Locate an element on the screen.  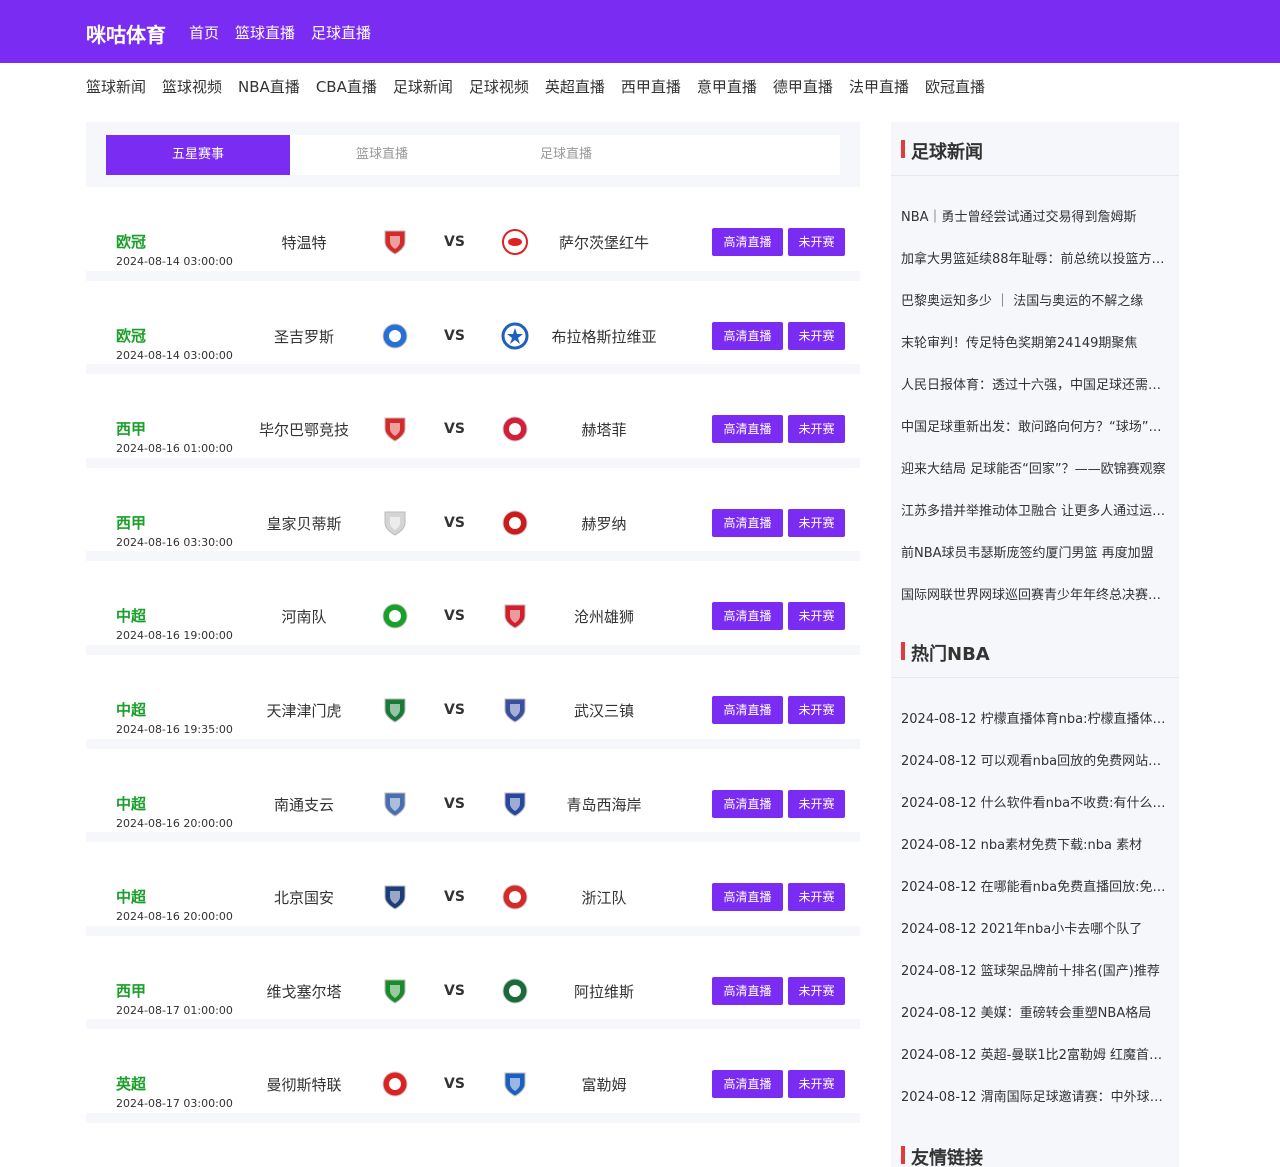
tab-football-live: 足球直播 is located at coordinates (566, 155).